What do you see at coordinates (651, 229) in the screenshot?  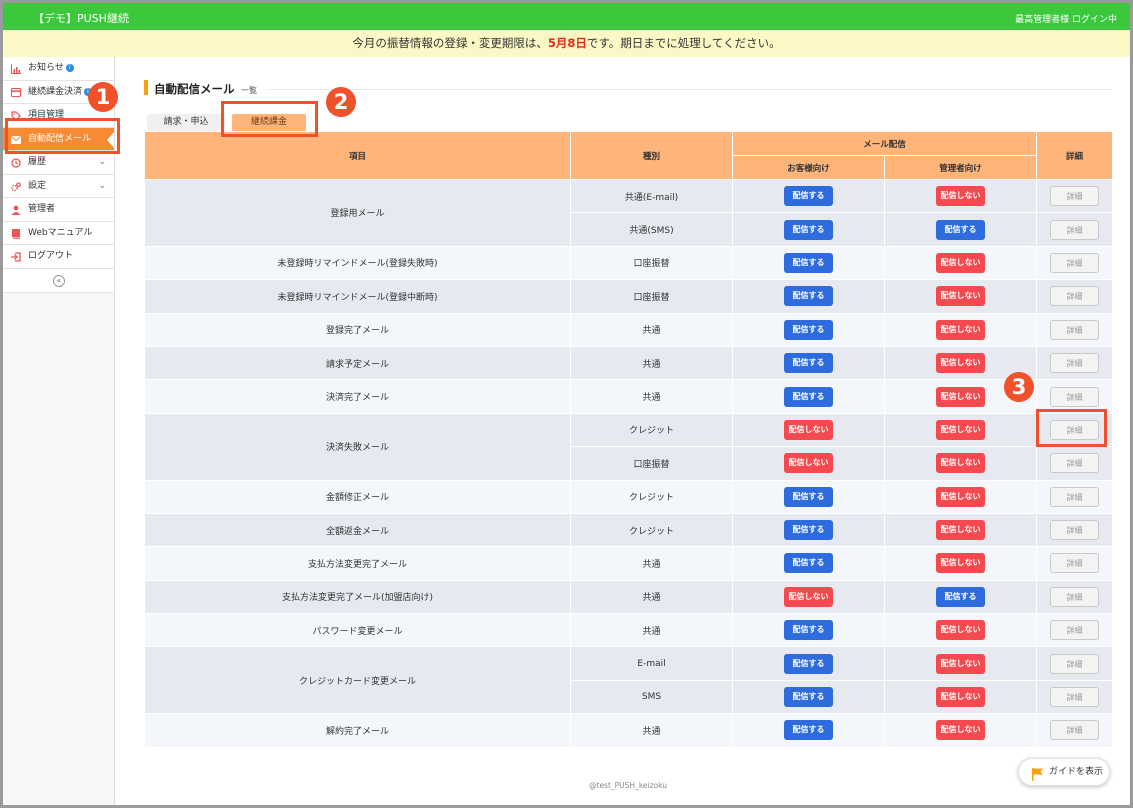 I see `mail-type: 共通(SMS)` at bounding box center [651, 229].